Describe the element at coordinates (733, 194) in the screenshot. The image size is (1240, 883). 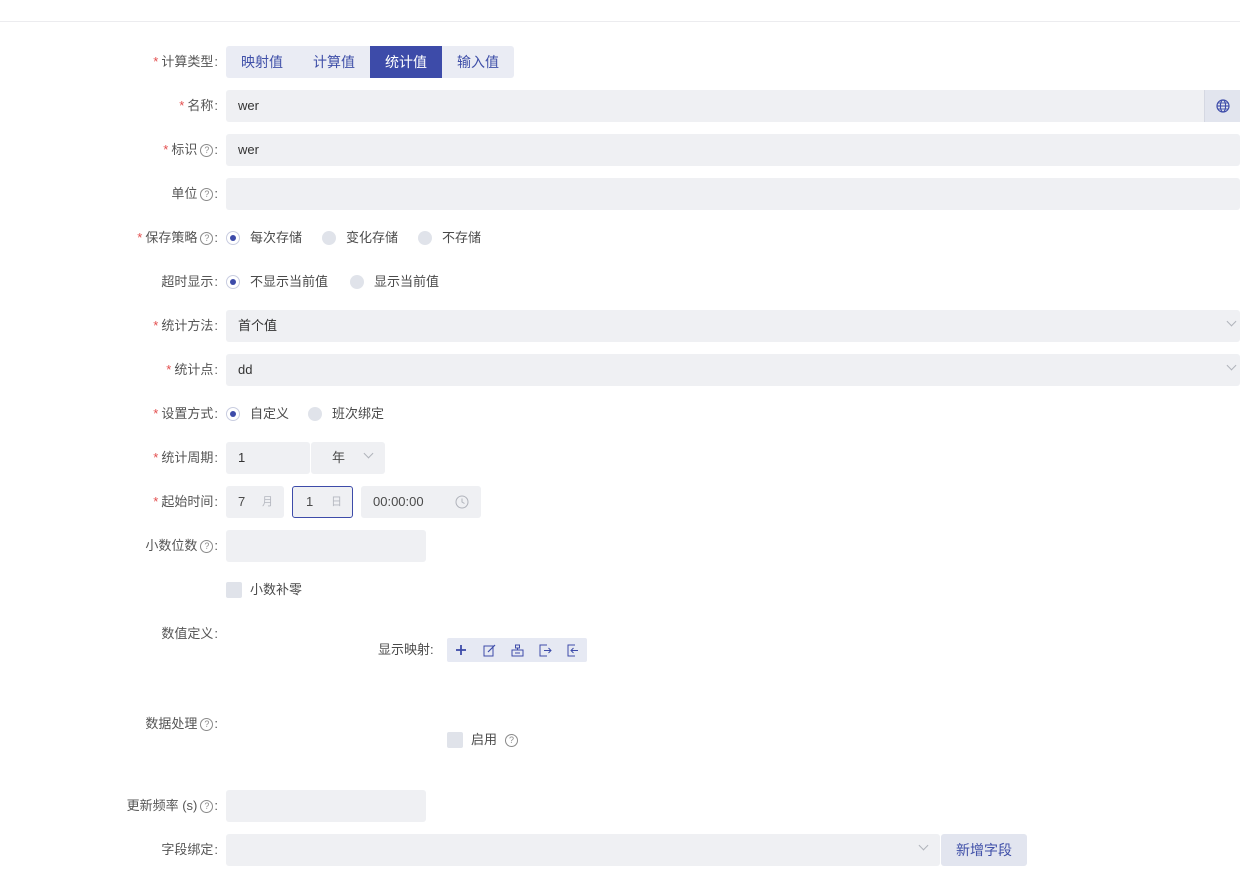
I see `unit-input` at that location.